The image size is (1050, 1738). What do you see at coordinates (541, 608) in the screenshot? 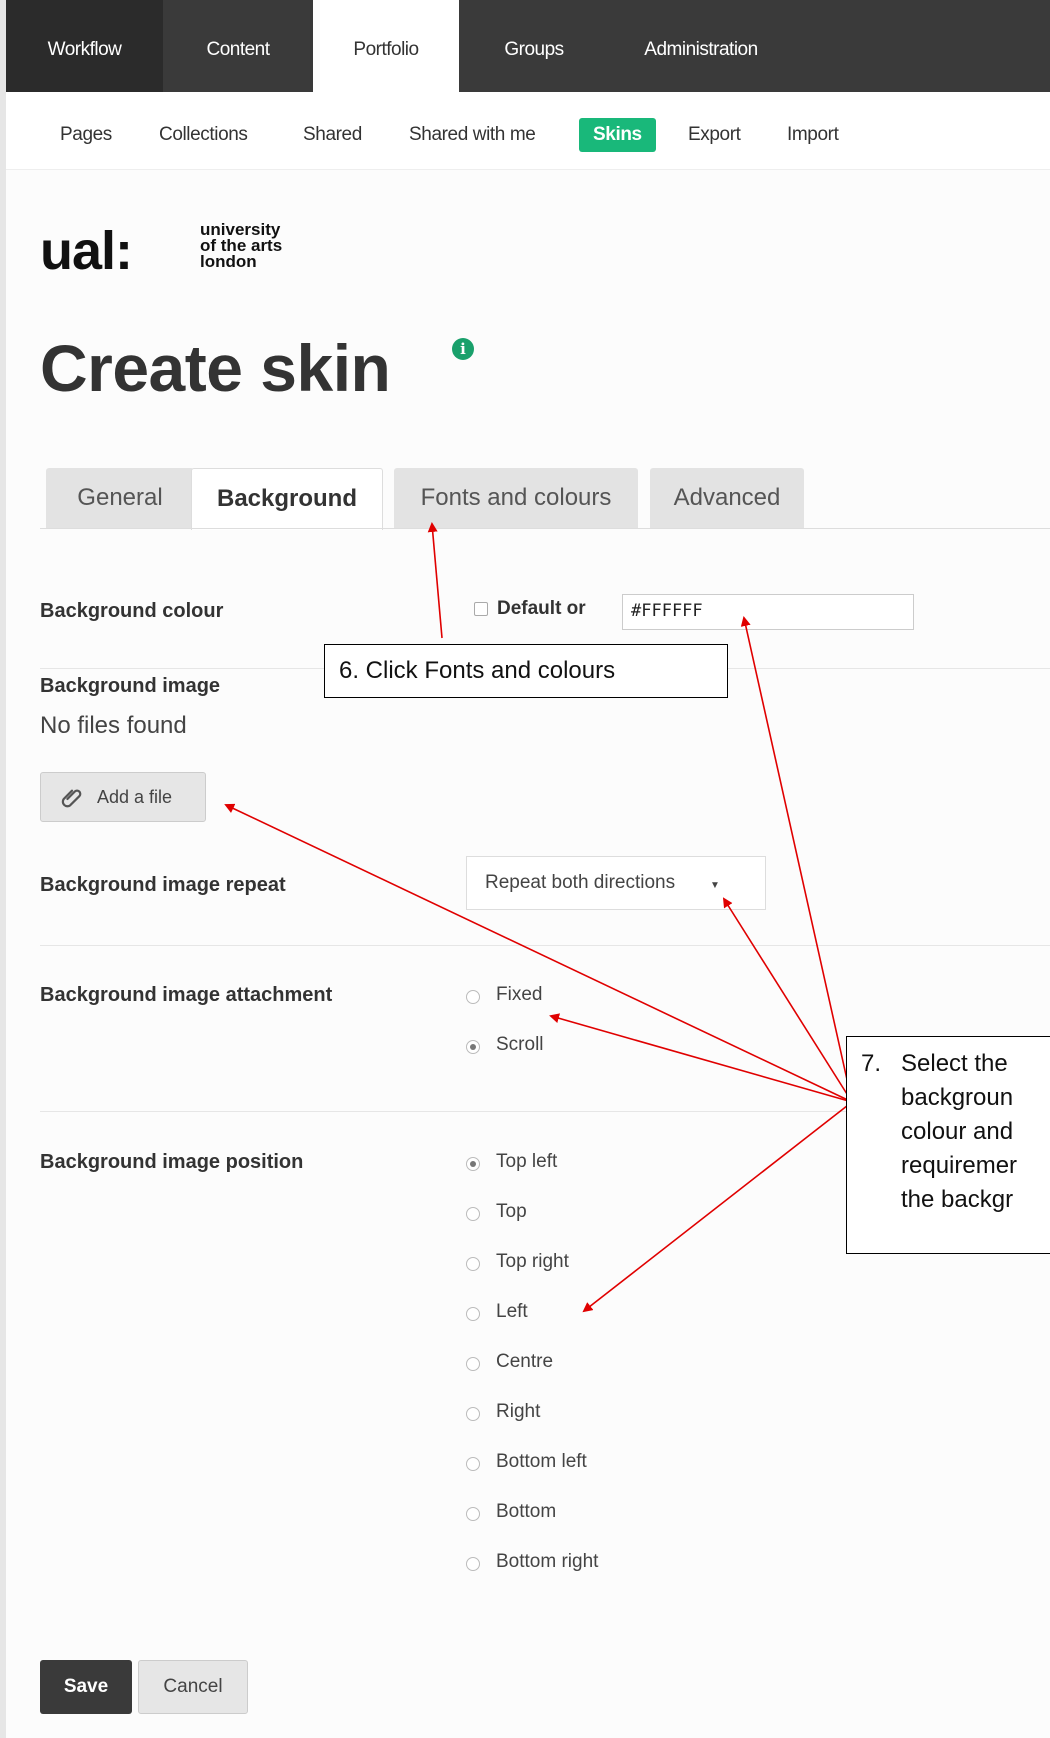
I see `default-or-label: Default or` at bounding box center [541, 608].